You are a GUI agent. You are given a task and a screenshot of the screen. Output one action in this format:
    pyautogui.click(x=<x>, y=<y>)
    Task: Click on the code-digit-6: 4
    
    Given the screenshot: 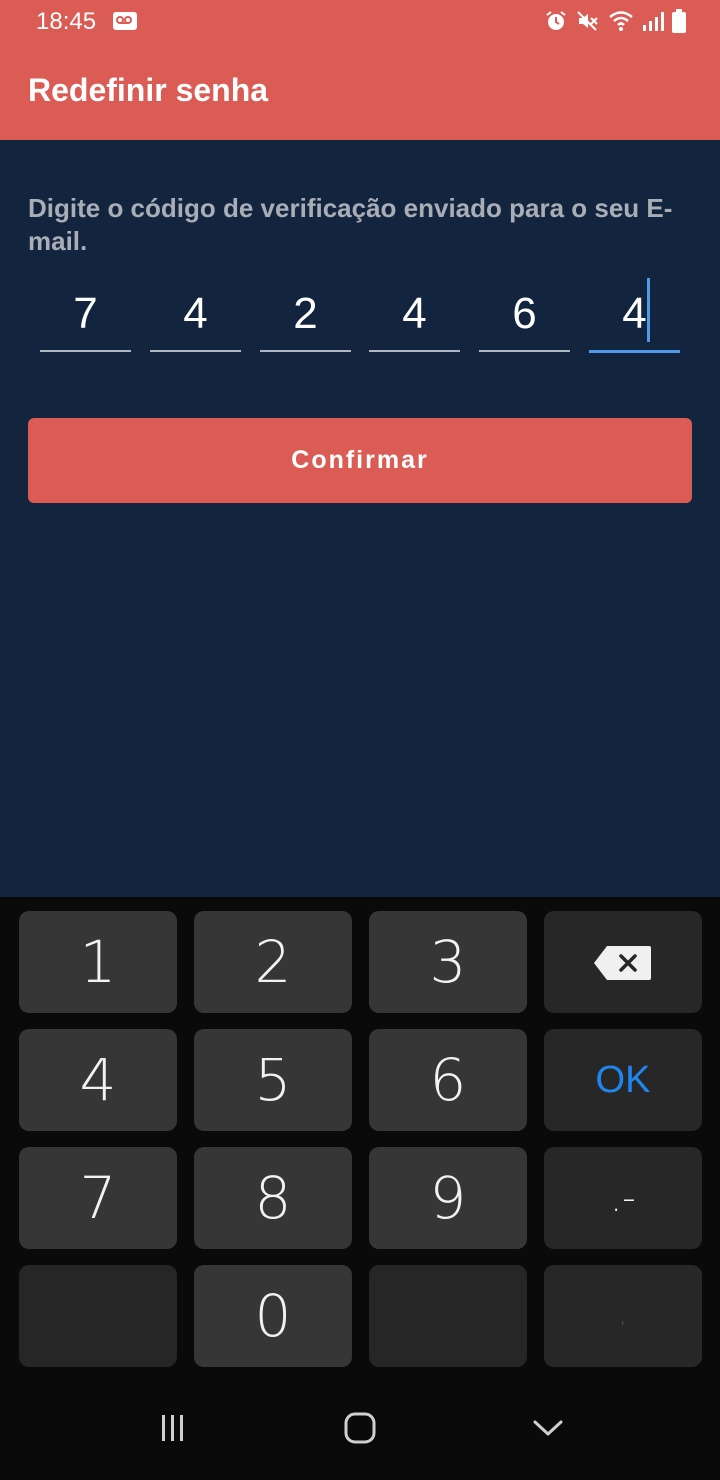 What is the action you would take?
    pyautogui.click(x=634, y=317)
    